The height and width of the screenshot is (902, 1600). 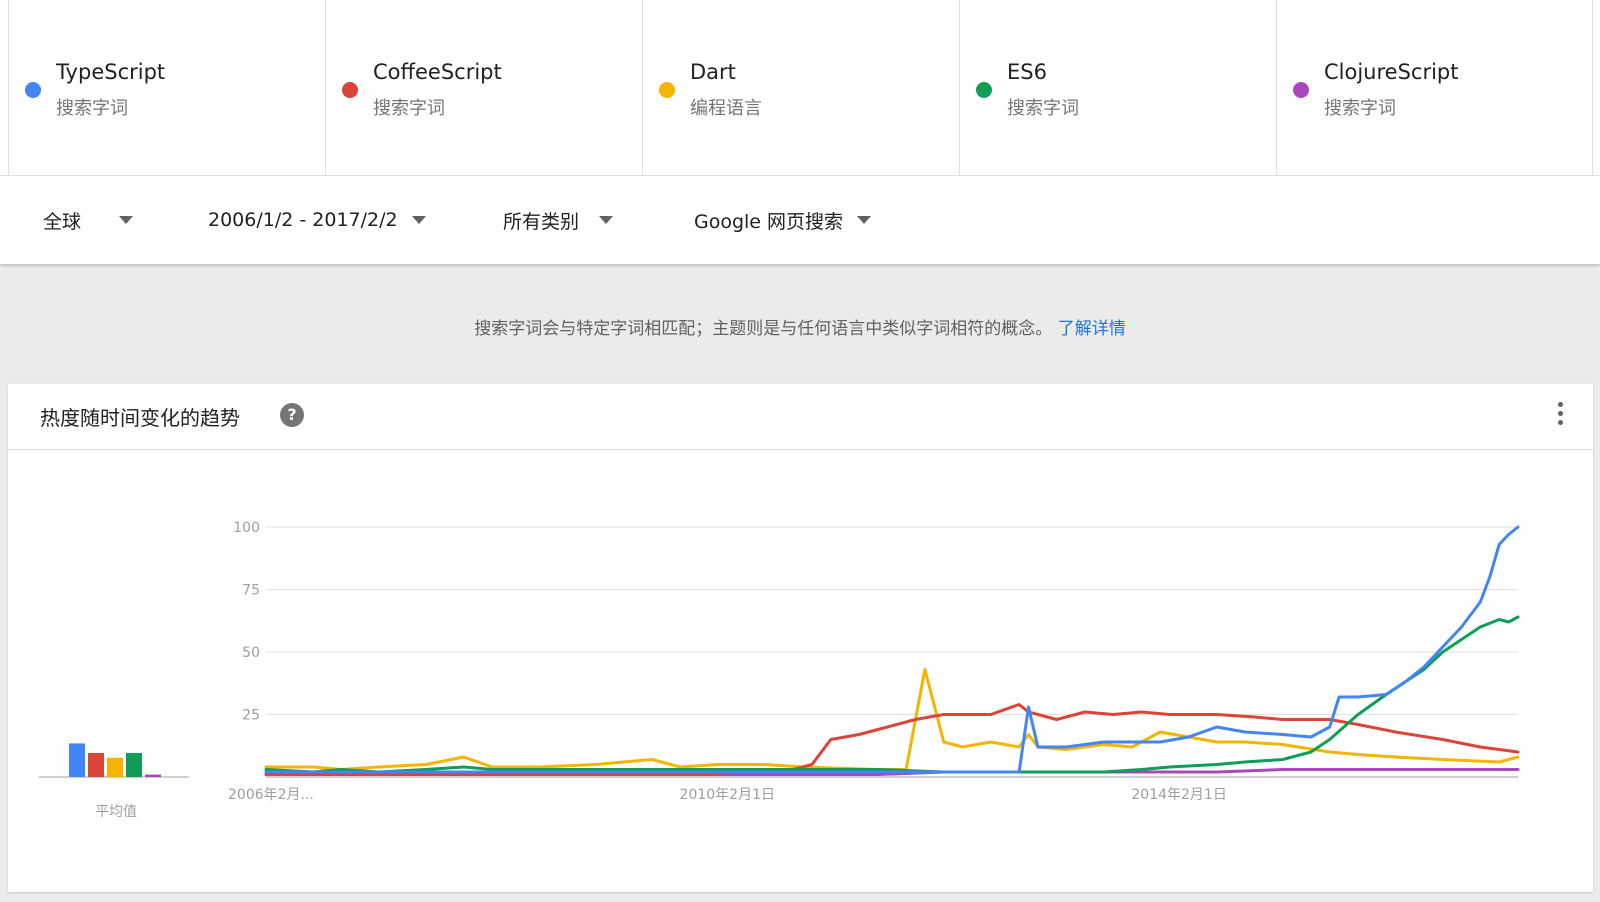 What do you see at coordinates (251, 653) in the screenshot?
I see `y-tick-label: 50` at bounding box center [251, 653].